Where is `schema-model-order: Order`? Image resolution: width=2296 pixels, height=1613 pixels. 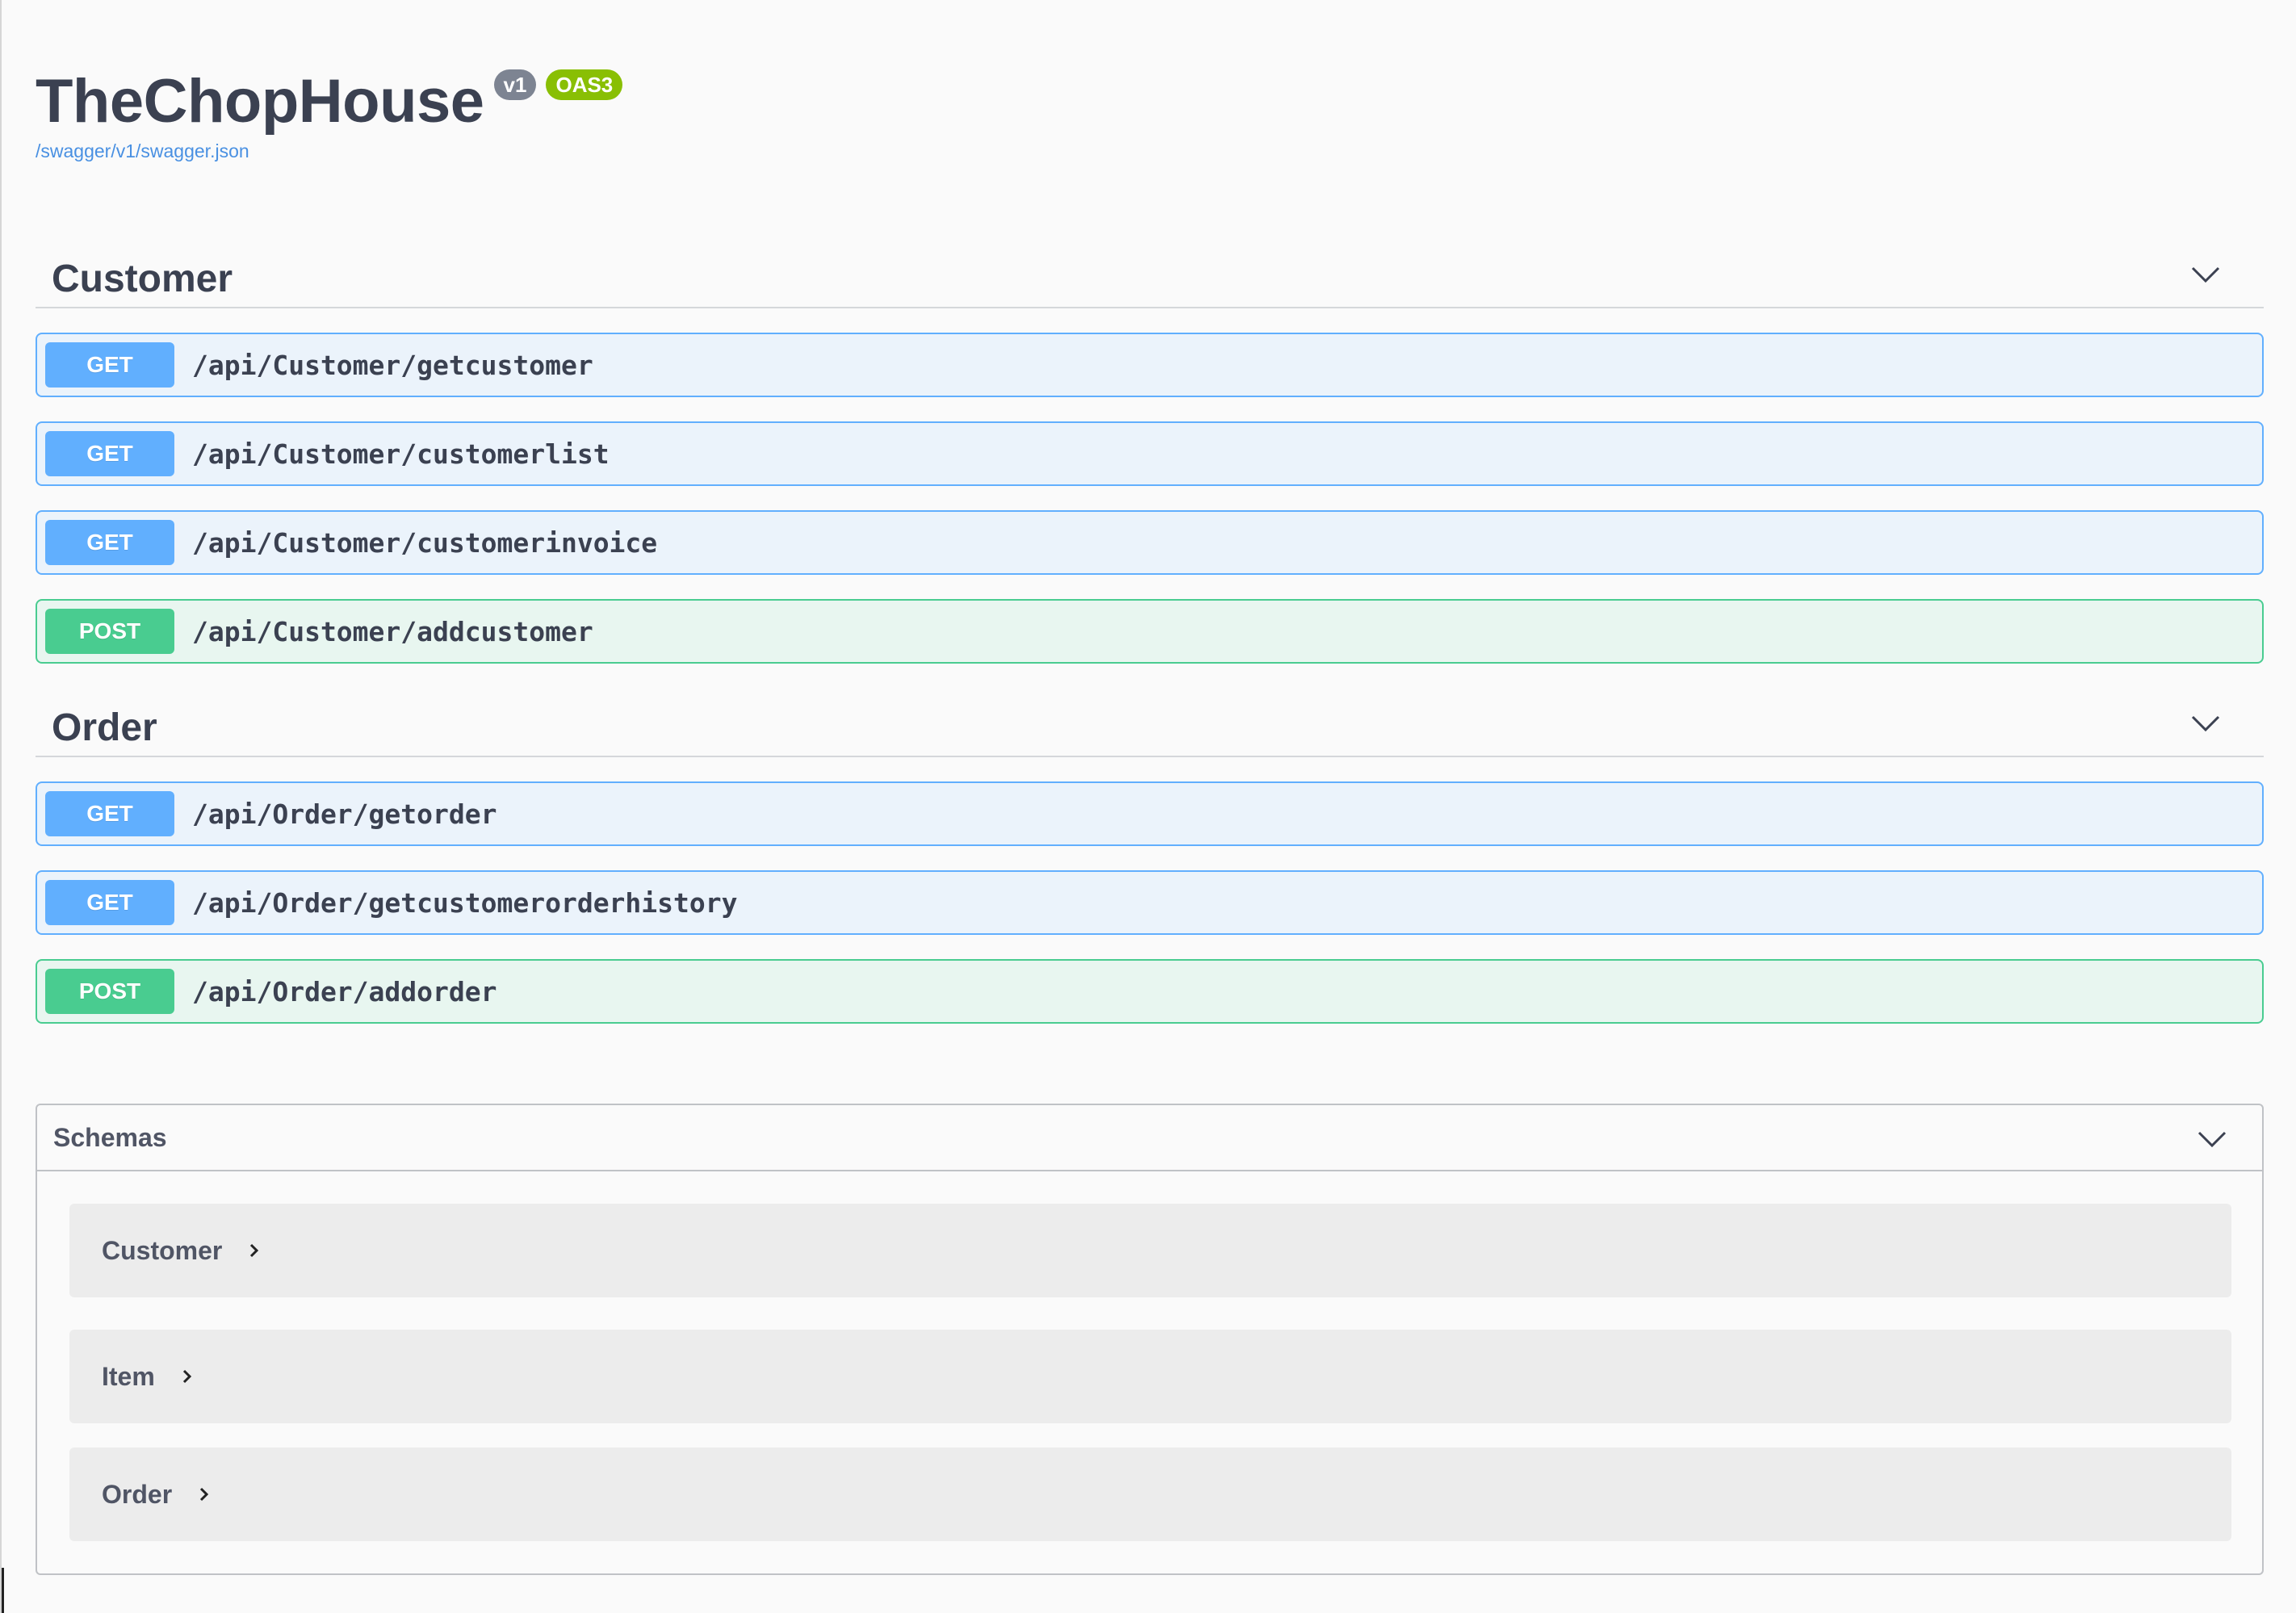 schema-model-order: Order is located at coordinates (1150, 1494).